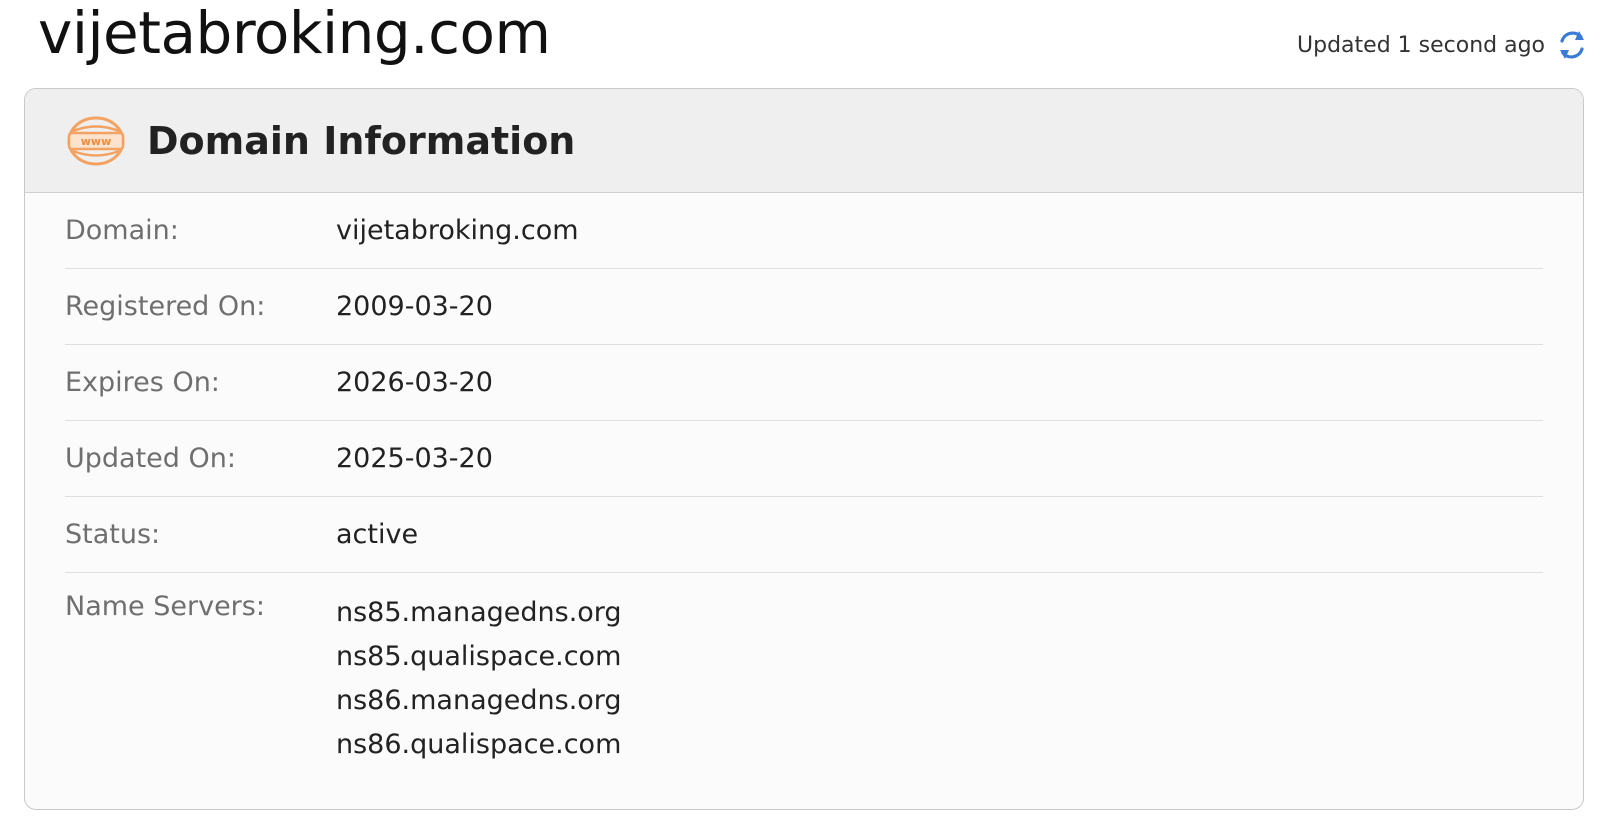 The height and width of the screenshot is (823, 1617). Describe the element at coordinates (479, 744) in the screenshot. I see `name-server-item: ns86.qualispace.com` at that location.